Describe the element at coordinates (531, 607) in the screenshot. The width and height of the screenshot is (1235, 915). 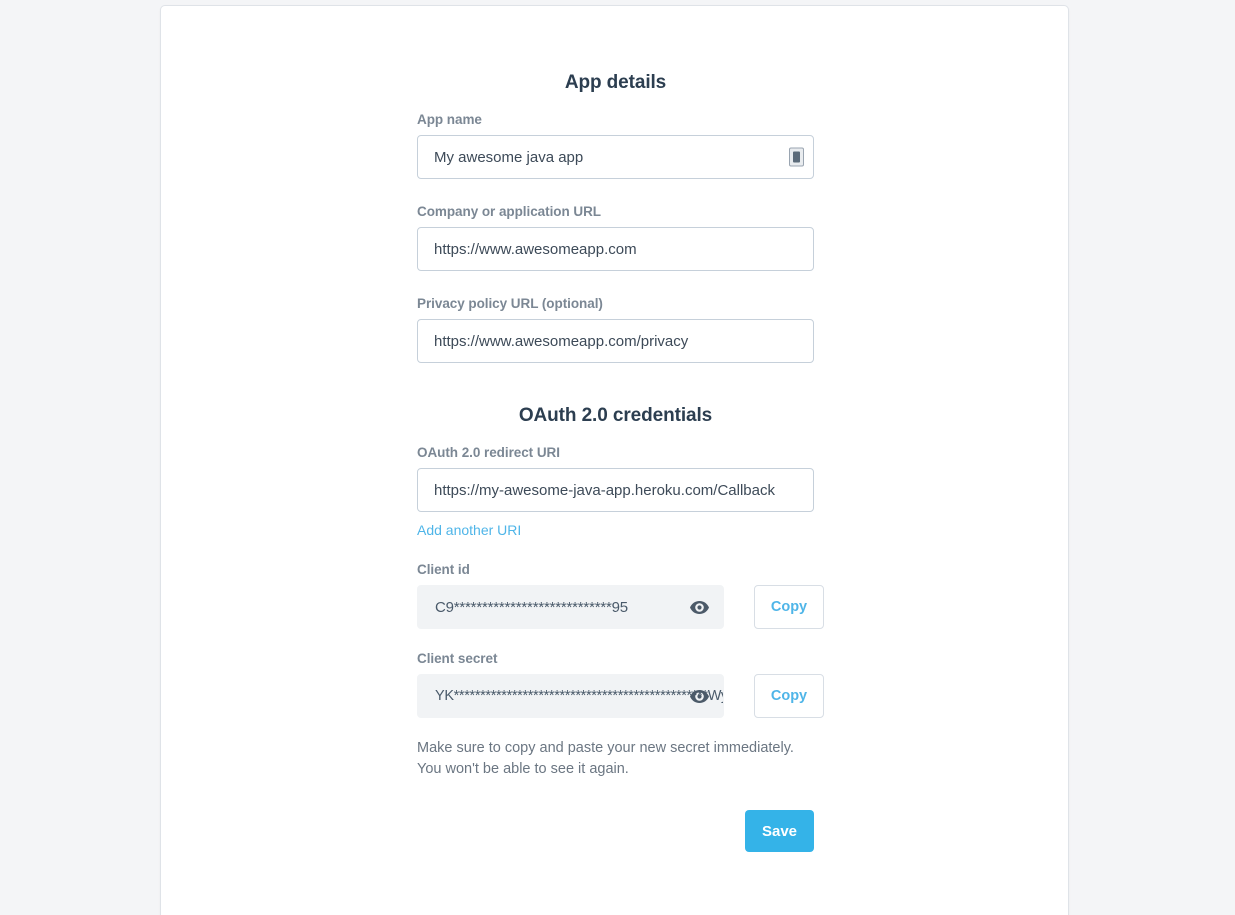
I see `client-id-value: C9****************************95` at that location.